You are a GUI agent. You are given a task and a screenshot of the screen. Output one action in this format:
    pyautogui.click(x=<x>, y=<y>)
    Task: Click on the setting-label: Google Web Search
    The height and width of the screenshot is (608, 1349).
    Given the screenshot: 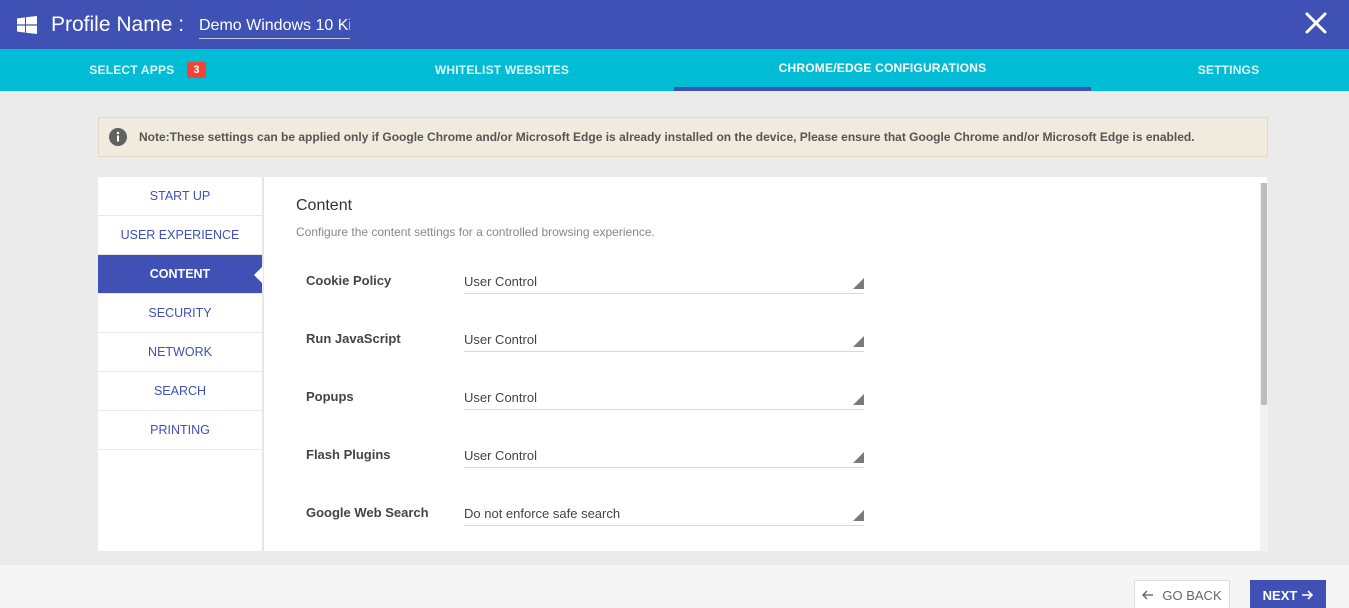 What is the action you would take?
    pyautogui.click(x=367, y=512)
    